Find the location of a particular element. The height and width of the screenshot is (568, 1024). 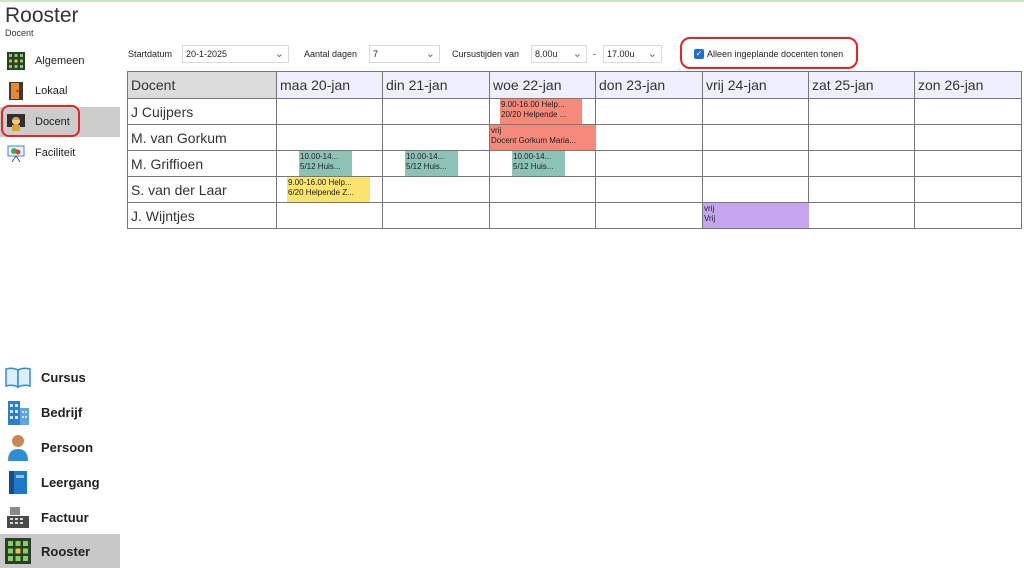

docent-name: S. van der Laar is located at coordinates (202, 189).